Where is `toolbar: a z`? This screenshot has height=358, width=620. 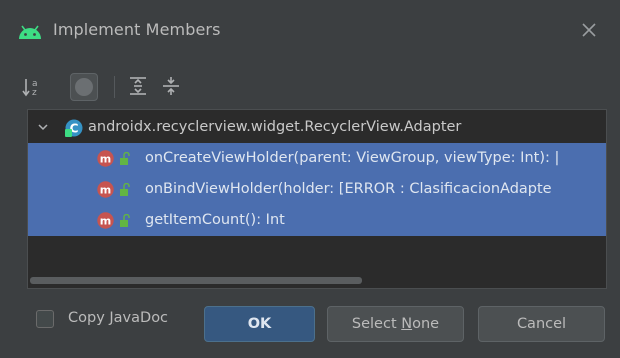
toolbar: a z is located at coordinates (310, 86).